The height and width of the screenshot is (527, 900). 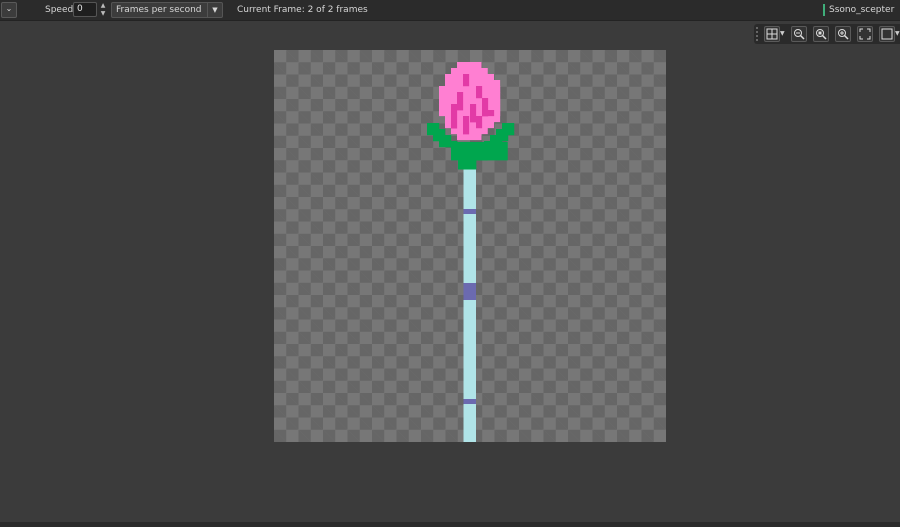 I want to click on speed-unit-select: Frames per second ▼, so click(x=167, y=10).